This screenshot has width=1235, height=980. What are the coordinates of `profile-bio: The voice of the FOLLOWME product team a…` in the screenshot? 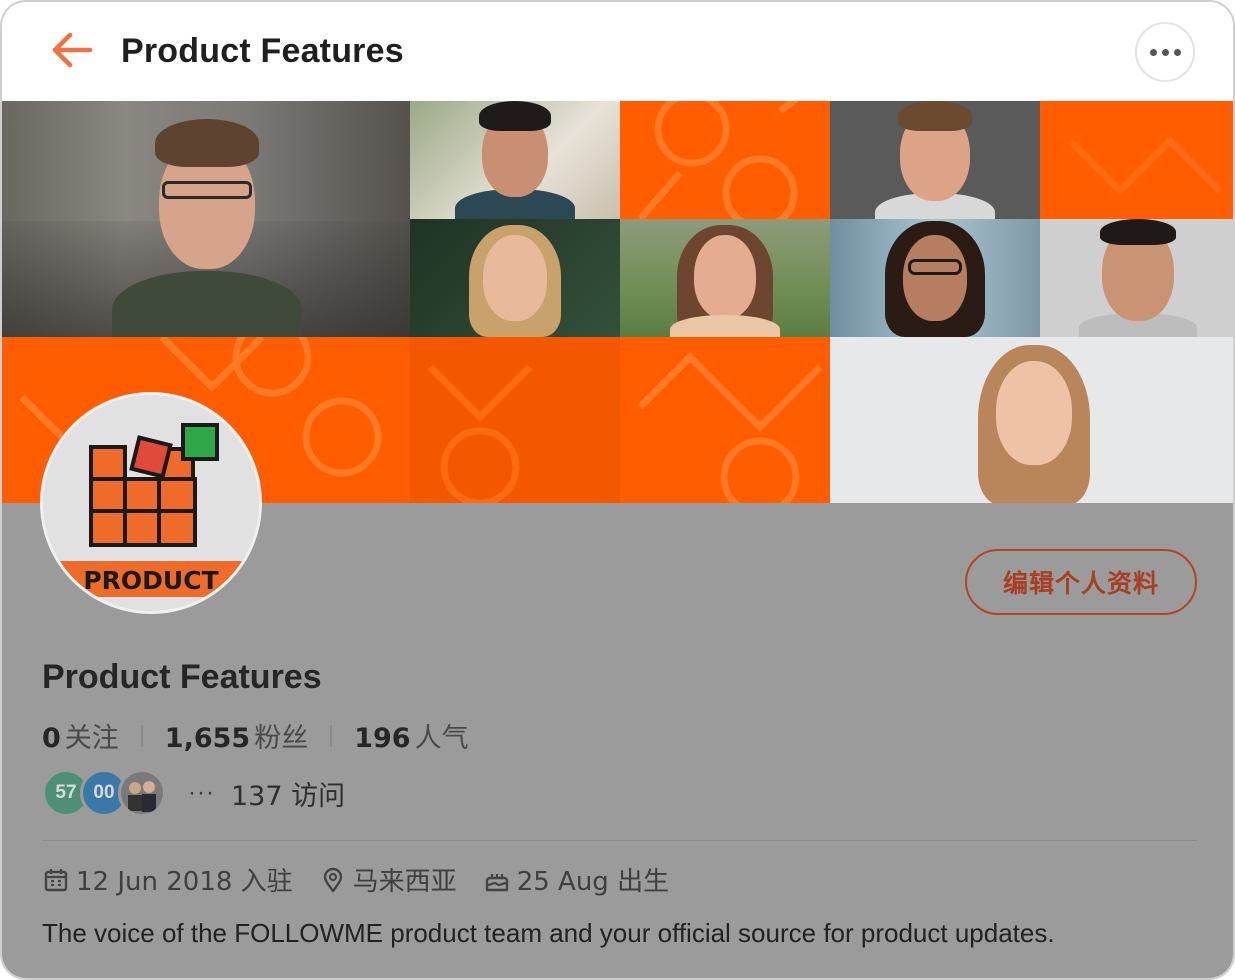 It's located at (548, 933).